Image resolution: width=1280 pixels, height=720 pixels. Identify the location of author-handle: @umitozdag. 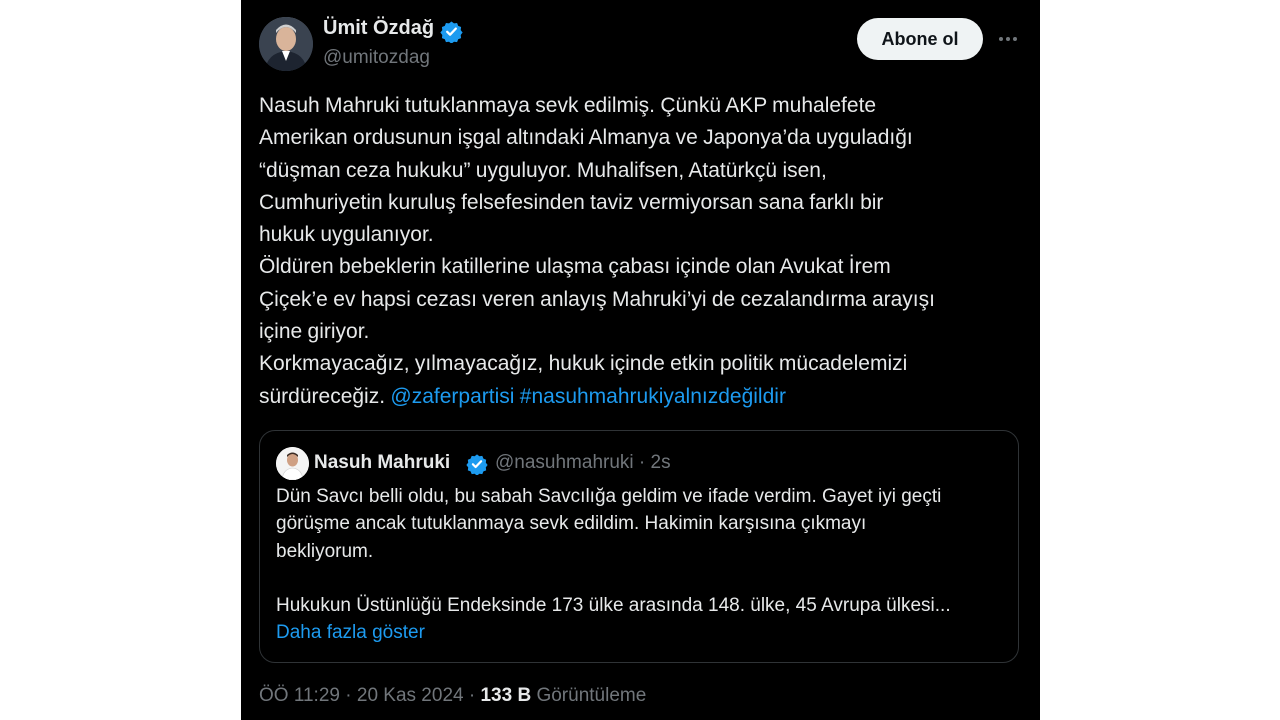
(376, 58).